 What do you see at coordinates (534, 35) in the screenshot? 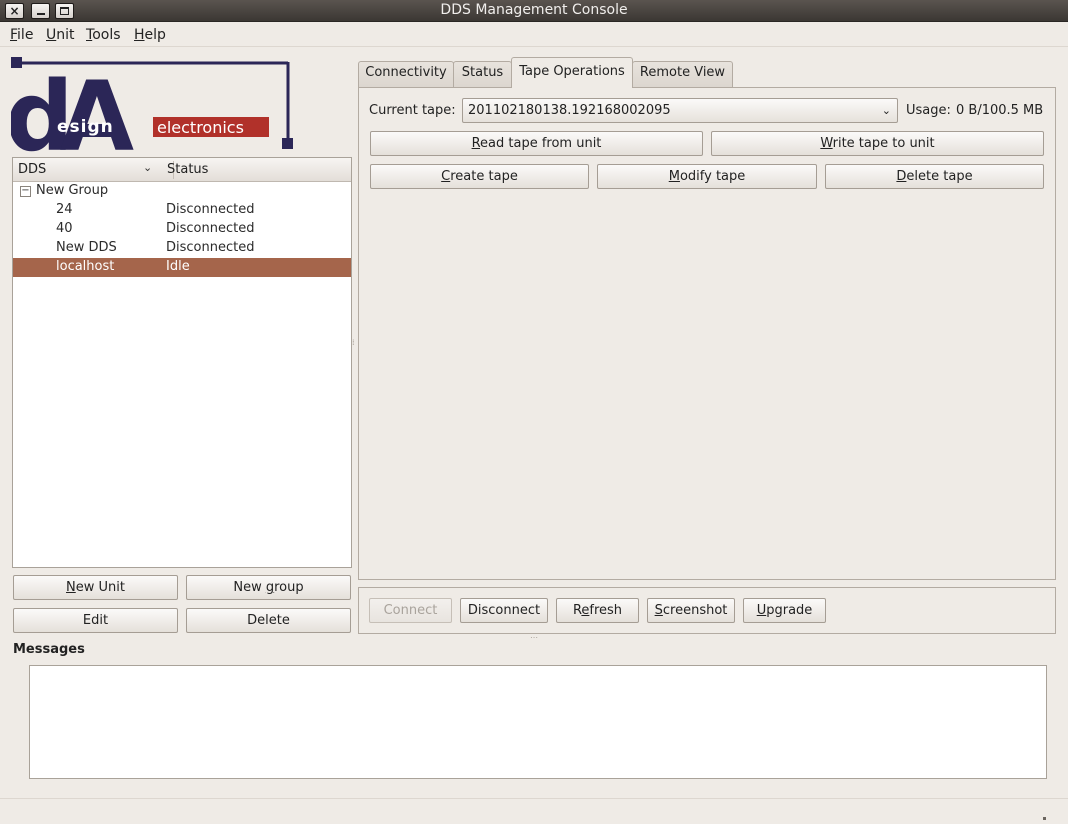
I see `menu-bar: File Unit Tools Help` at bounding box center [534, 35].